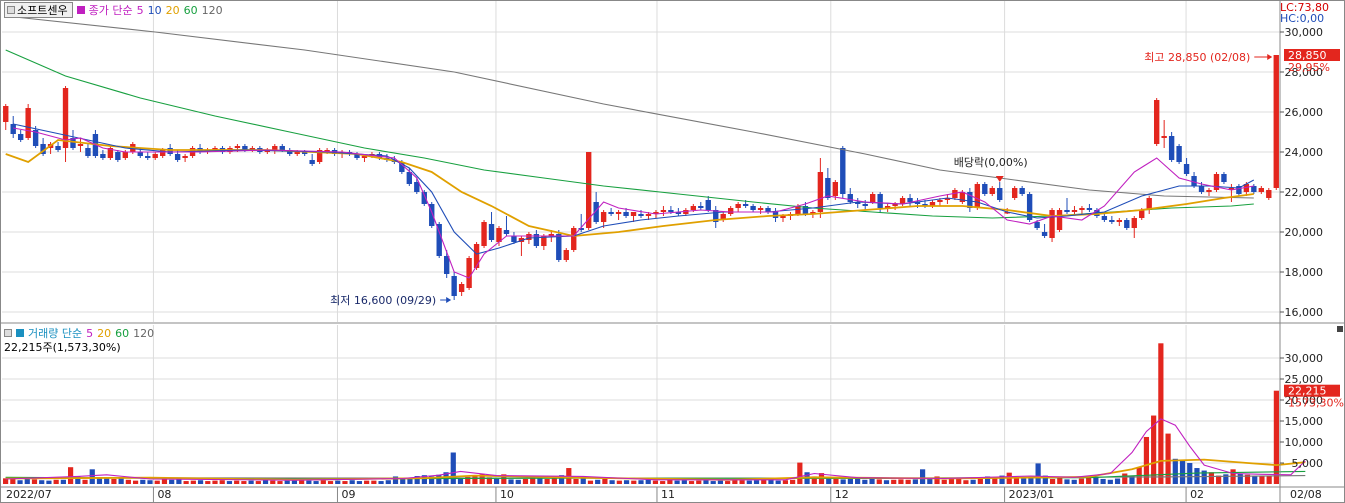  Describe the element at coordinates (1304, 32) in the screenshot. I see `price-tick-label: 30,000` at that location.